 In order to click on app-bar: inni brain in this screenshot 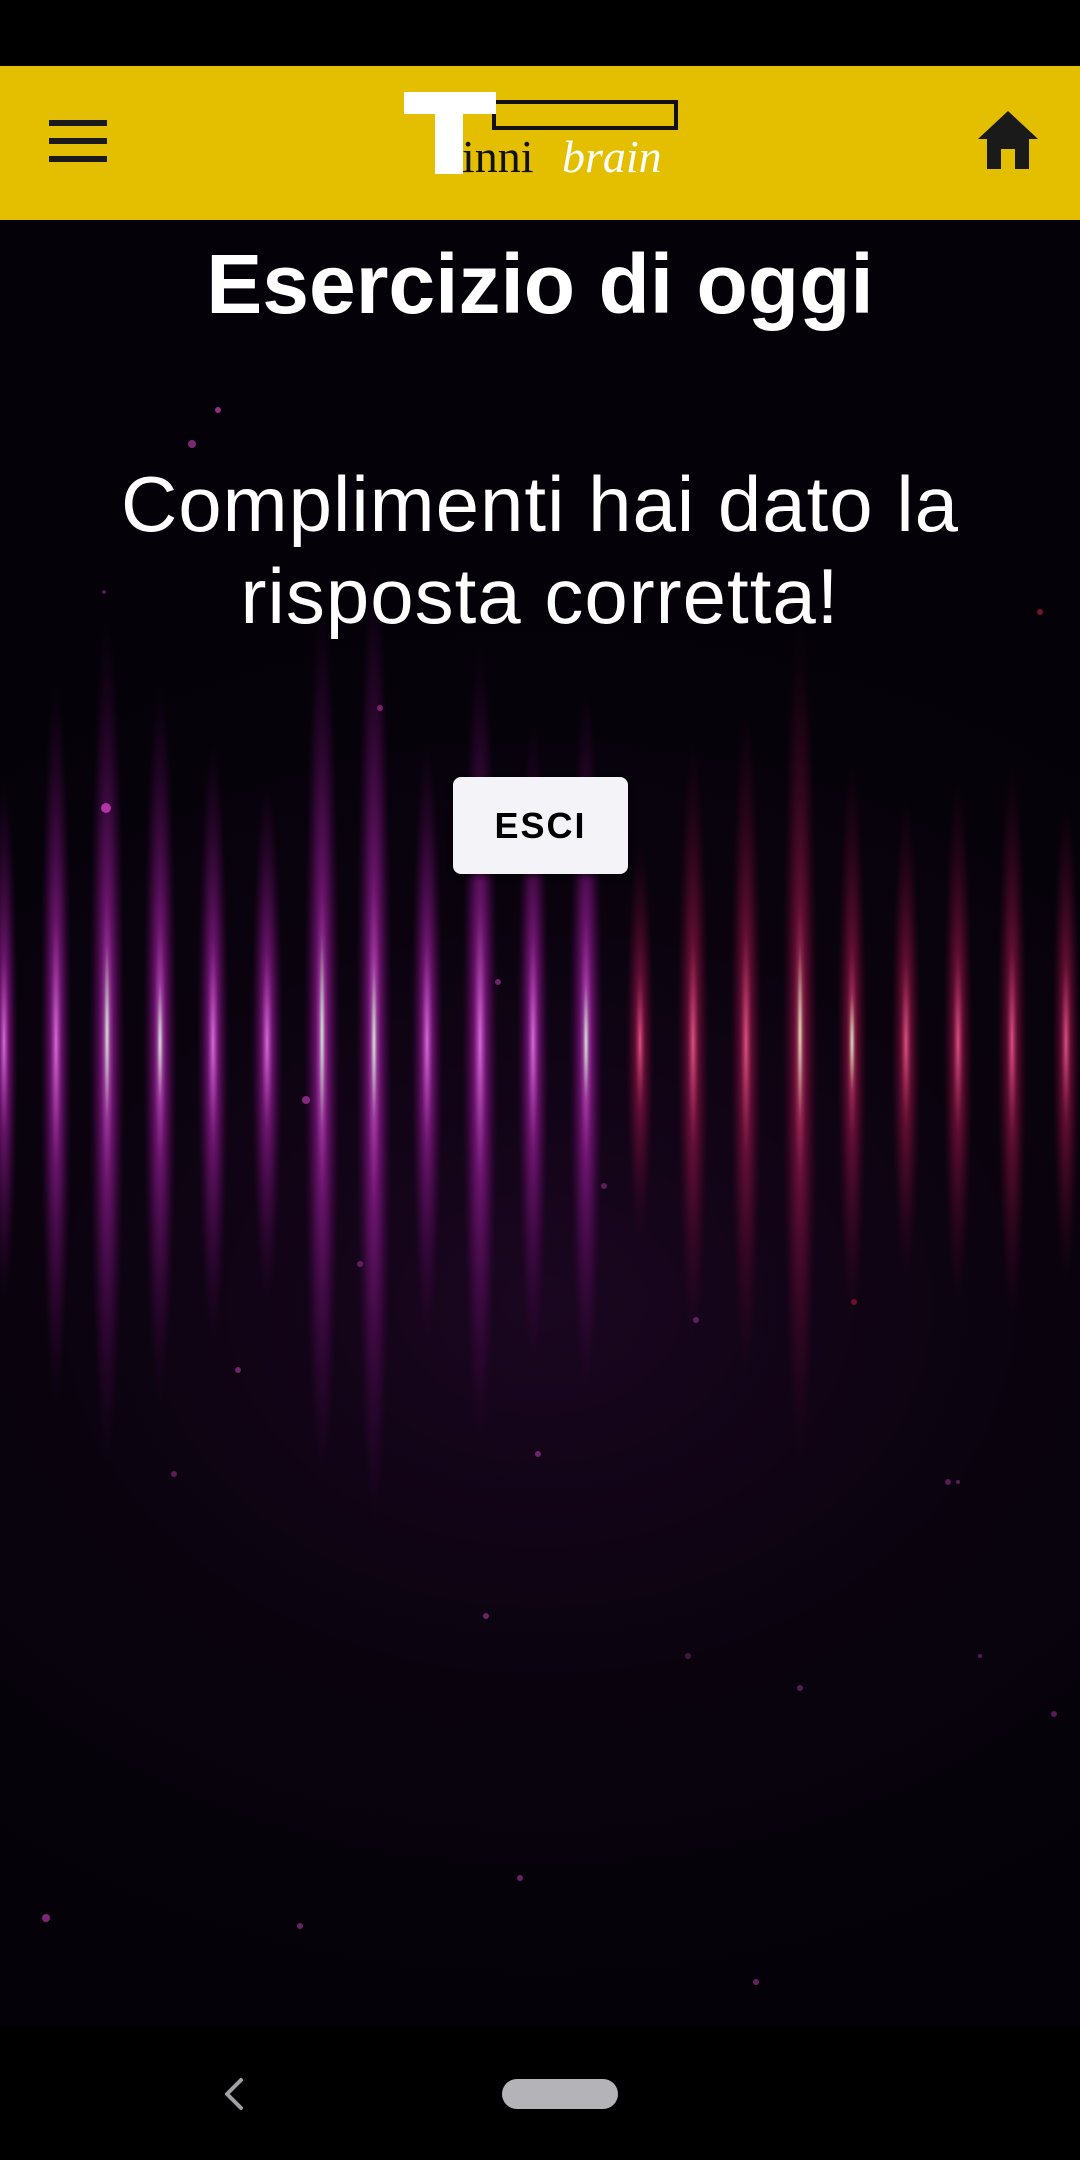, I will do `click(540, 143)`.